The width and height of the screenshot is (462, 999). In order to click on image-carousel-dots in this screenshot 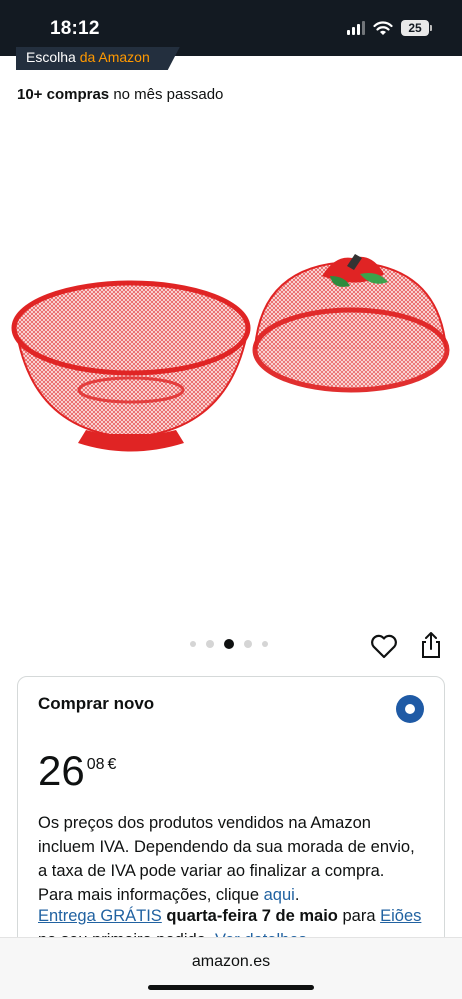, I will do `click(229, 644)`.